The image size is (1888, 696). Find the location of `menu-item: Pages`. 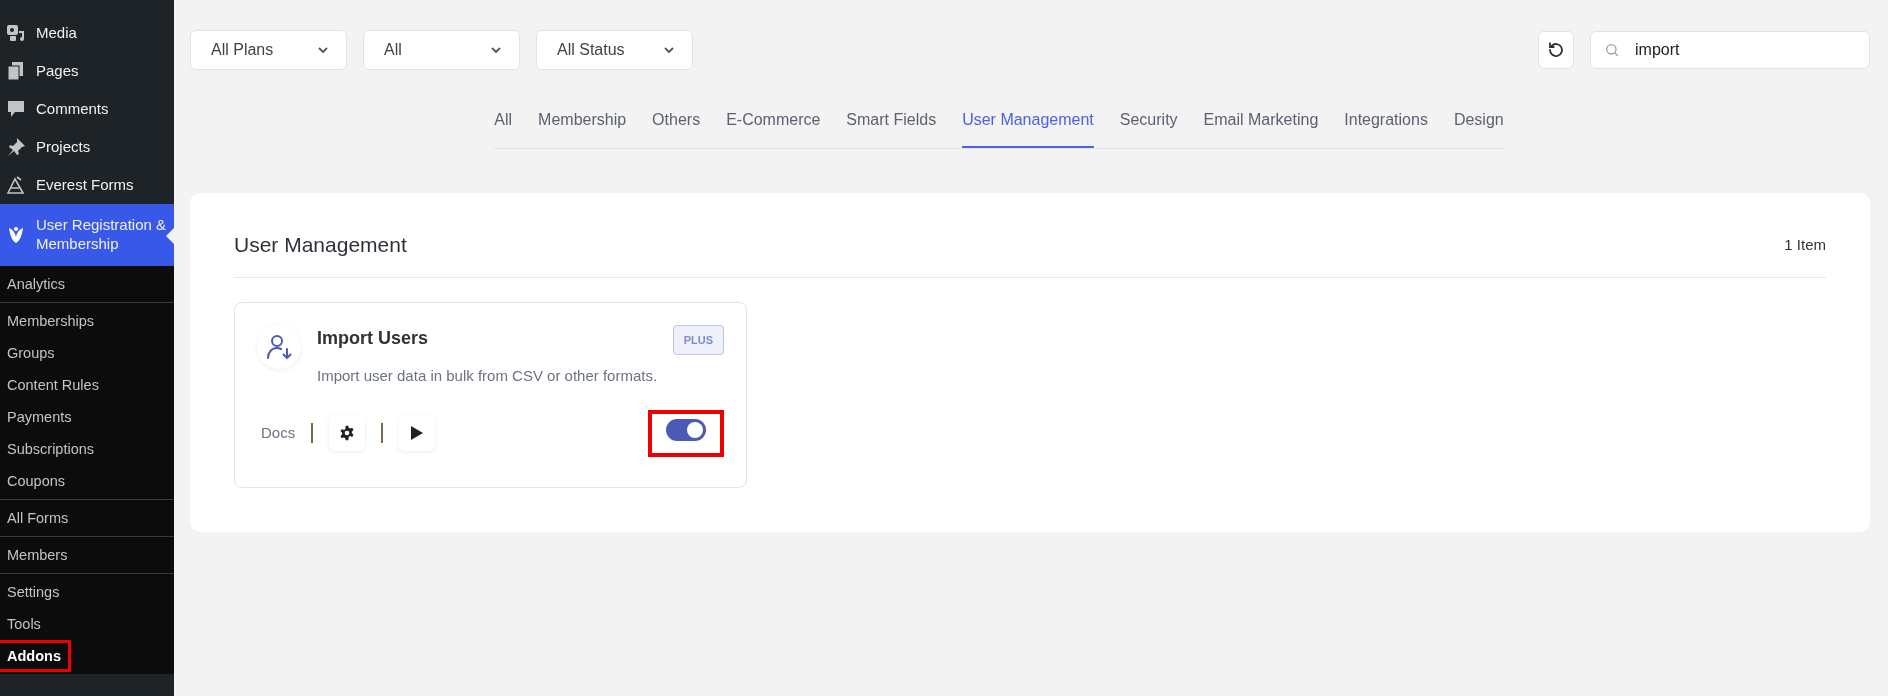

menu-item: Pages is located at coordinates (87, 71).